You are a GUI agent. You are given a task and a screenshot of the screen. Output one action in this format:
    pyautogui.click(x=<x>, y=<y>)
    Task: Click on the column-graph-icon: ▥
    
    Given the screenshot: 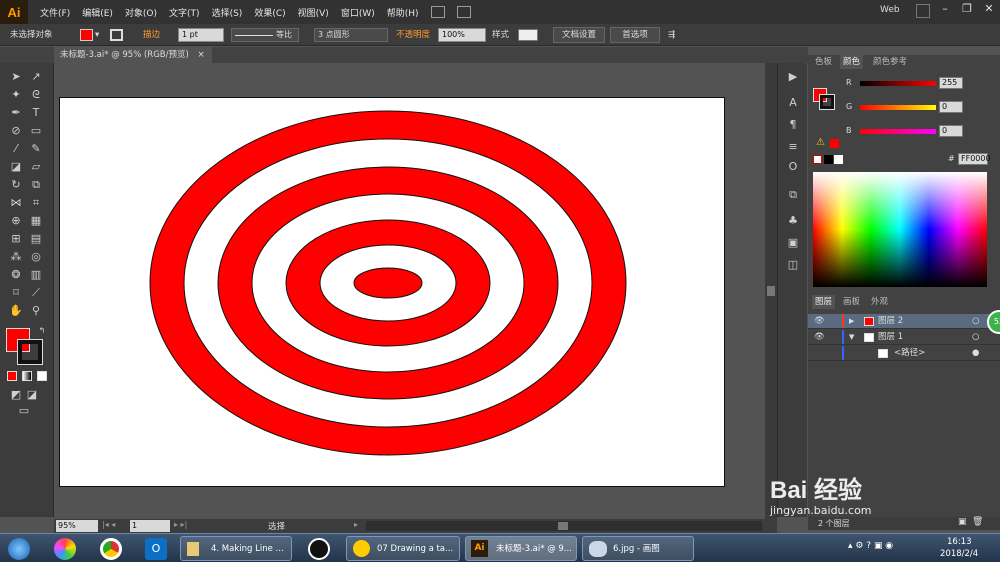 What is the action you would take?
    pyautogui.click(x=36, y=275)
    